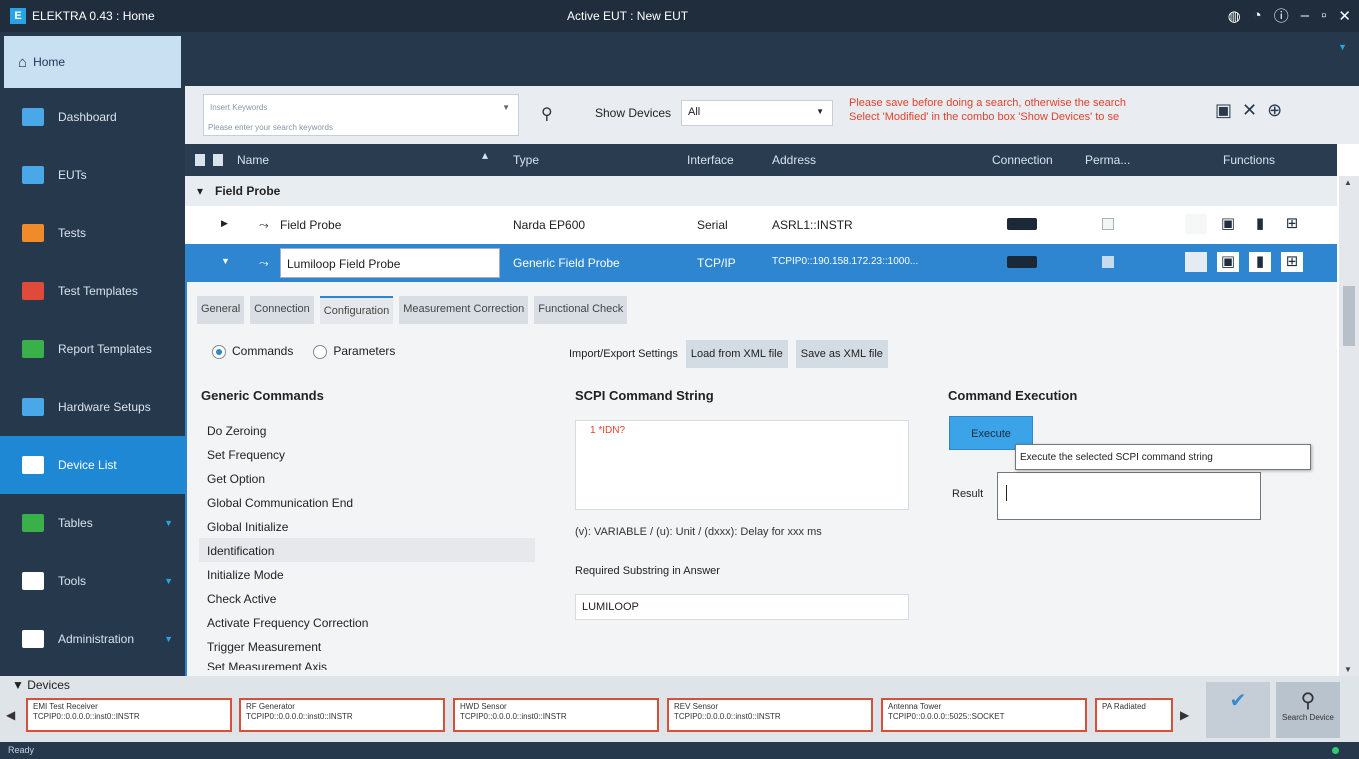 The image size is (1359, 759). What do you see at coordinates (1281, 15) in the screenshot?
I see `info-icon: ⓘ` at bounding box center [1281, 15].